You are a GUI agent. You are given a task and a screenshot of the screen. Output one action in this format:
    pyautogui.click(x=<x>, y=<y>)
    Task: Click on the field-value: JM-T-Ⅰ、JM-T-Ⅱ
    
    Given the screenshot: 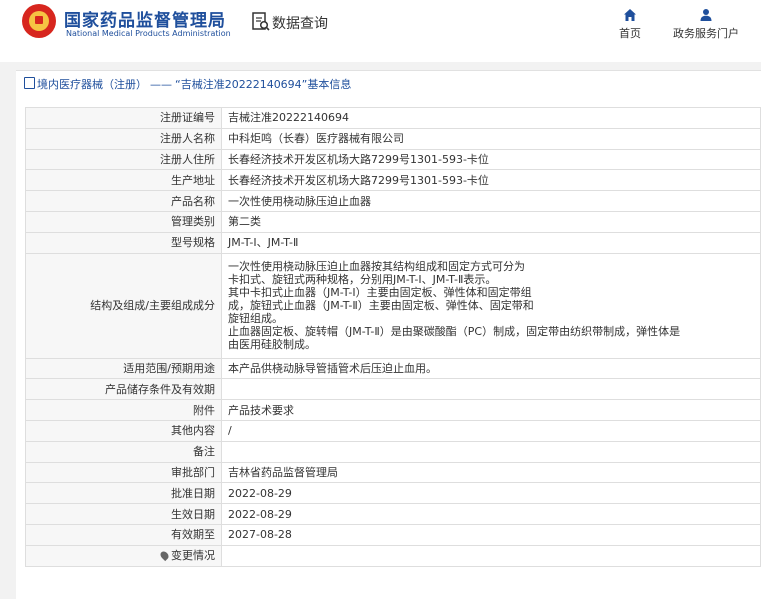 What is the action you would take?
    pyautogui.click(x=491, y=242)
    